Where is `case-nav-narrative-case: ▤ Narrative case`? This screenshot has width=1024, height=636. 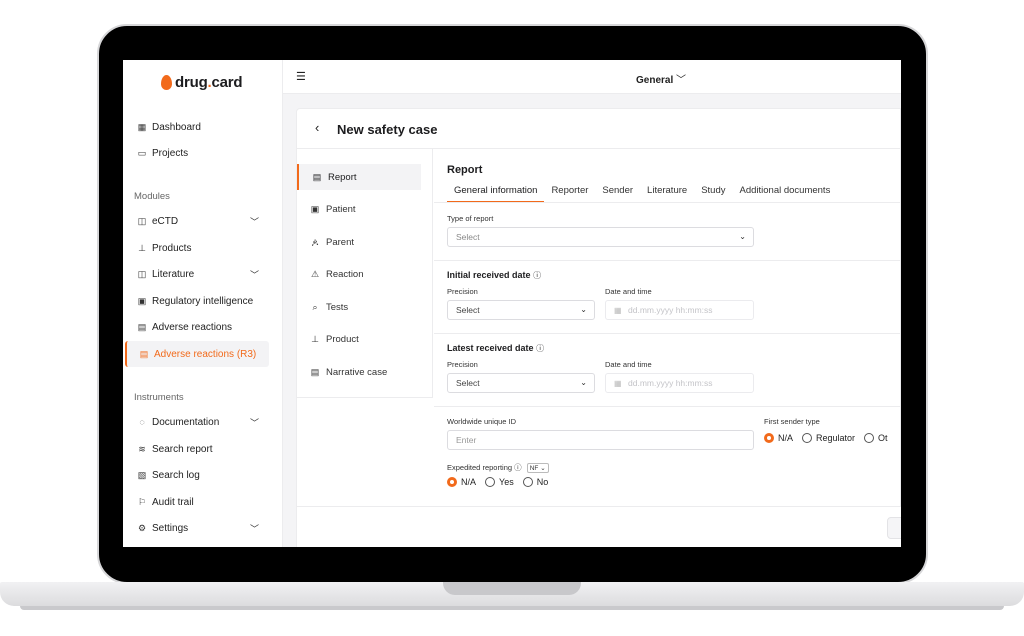
case-nav-narrative-case: ▤ Narrative case is located at coordinates (359, 372).